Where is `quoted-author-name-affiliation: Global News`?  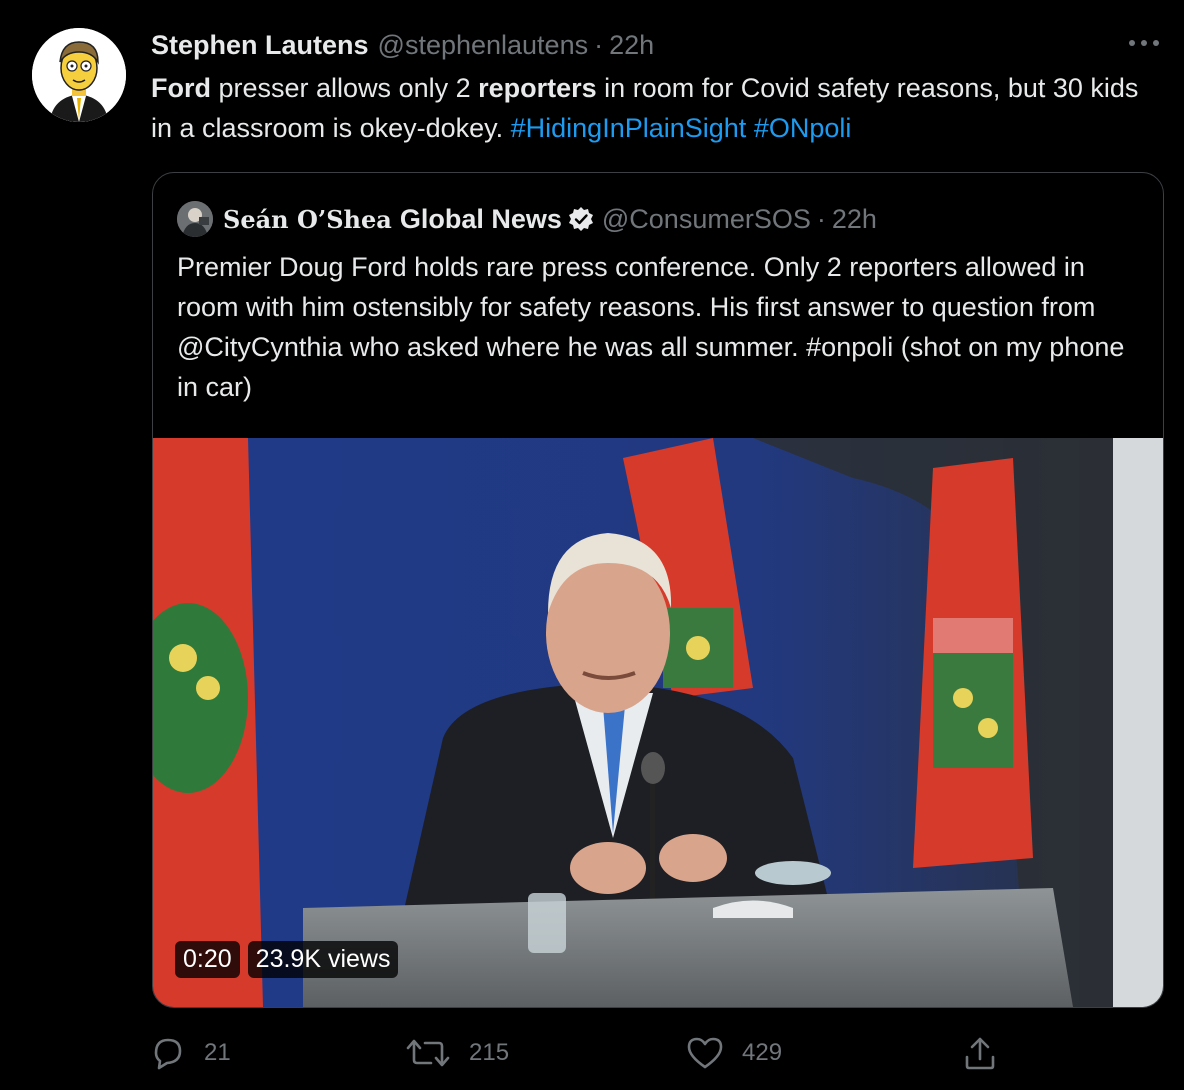 quoted-author-name-affiliation: Global News is located at coordinates (481, 219).